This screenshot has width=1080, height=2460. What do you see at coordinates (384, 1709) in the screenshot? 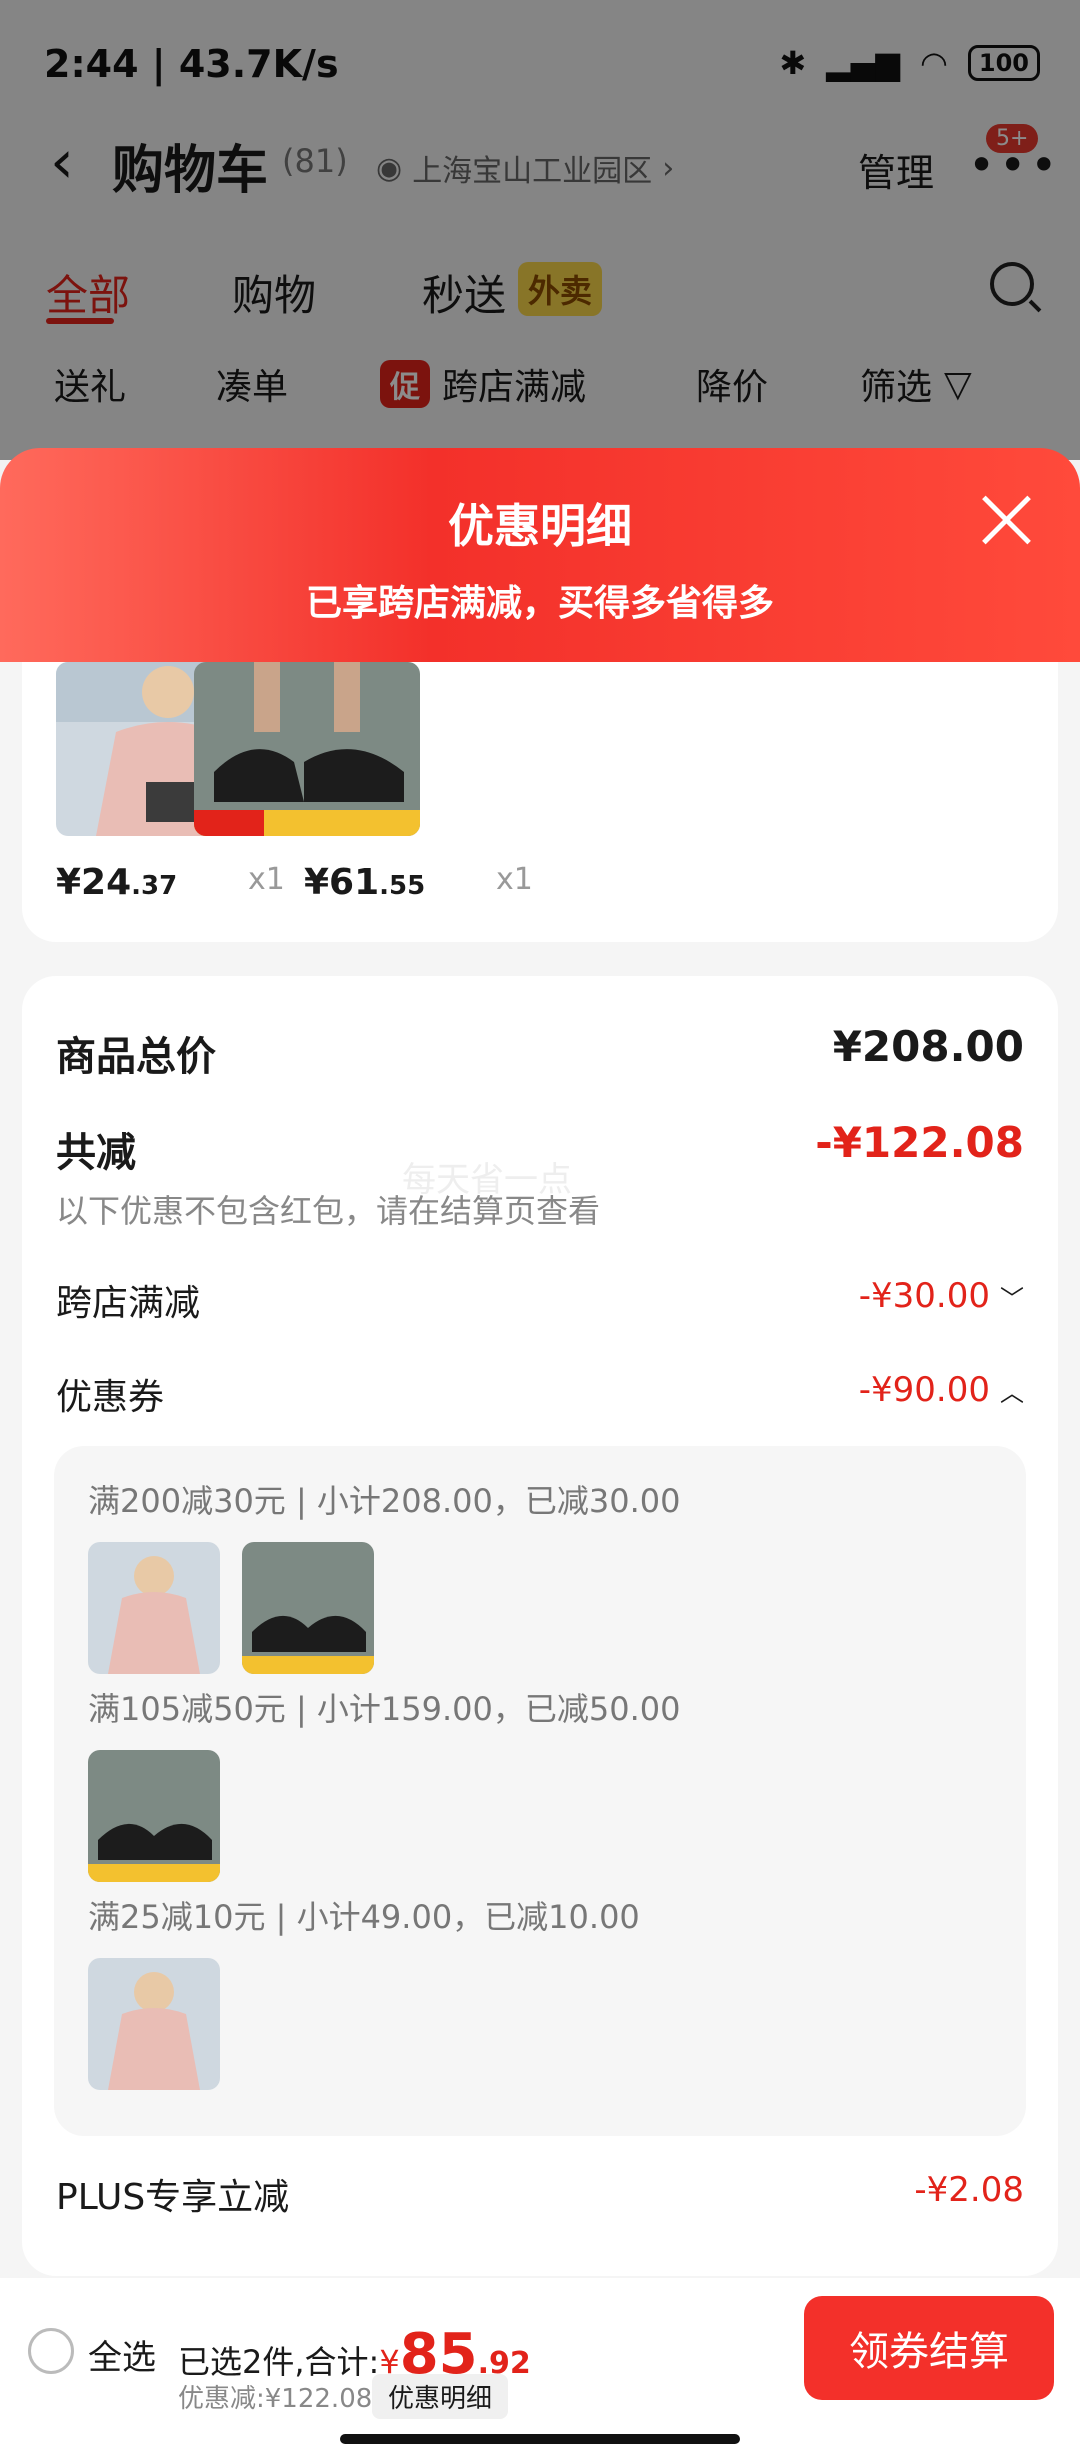
I see `coupon-tier: 满105减50元 | 小计159.00，已减50.00` at bounding box center [384, 1709].